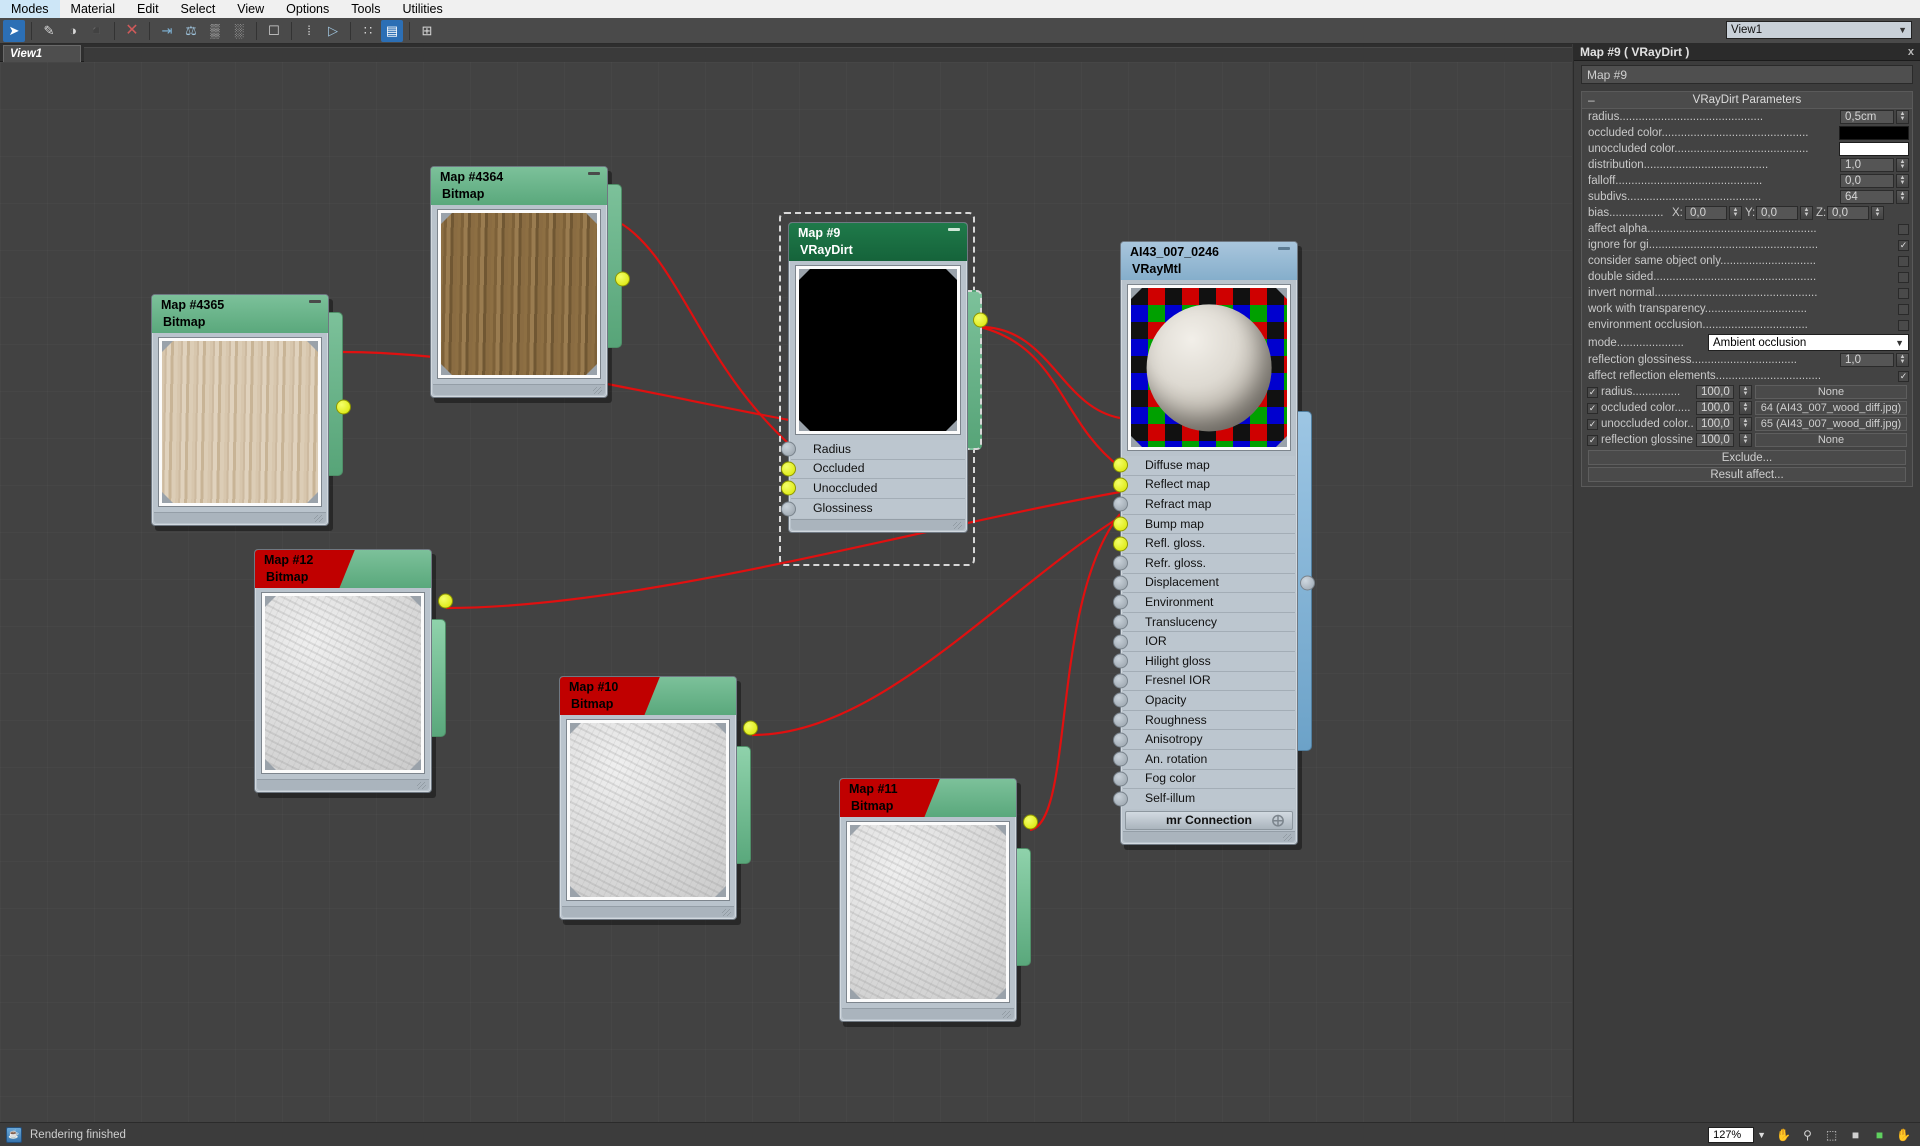 The image size is (1920, 1146). Describe the element at coordinates (1592, 408) in the screenshot. I see `occluded-color-map-checkbox: ✓` at that location.